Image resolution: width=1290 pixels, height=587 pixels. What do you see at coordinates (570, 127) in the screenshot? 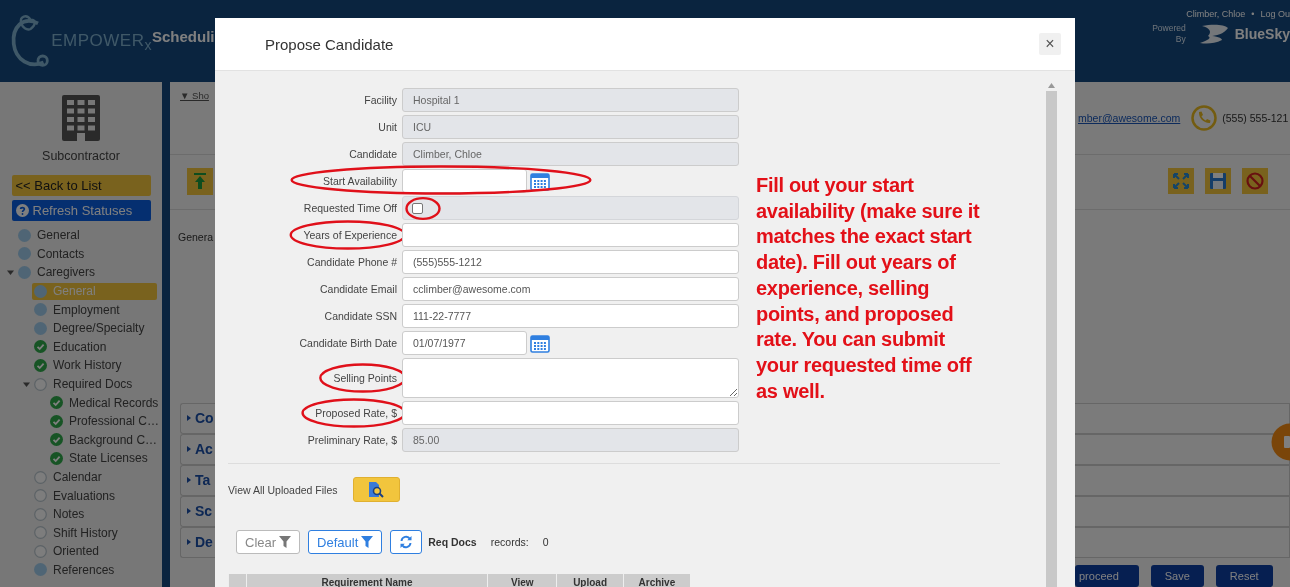
I see `input-field: ICU` at bounding box center [570, 127].